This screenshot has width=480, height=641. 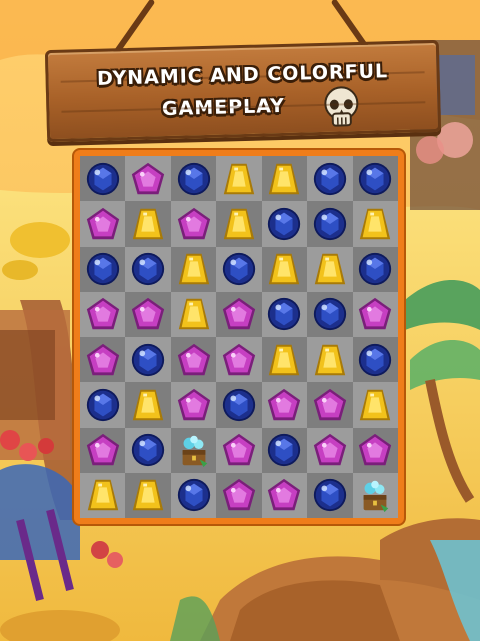 What do you see at coordinates (242, 75) in the screenshot?
I see `sign-title-line1: DYNAMIC AND COLORFUL` at bounding box center [242, 75].